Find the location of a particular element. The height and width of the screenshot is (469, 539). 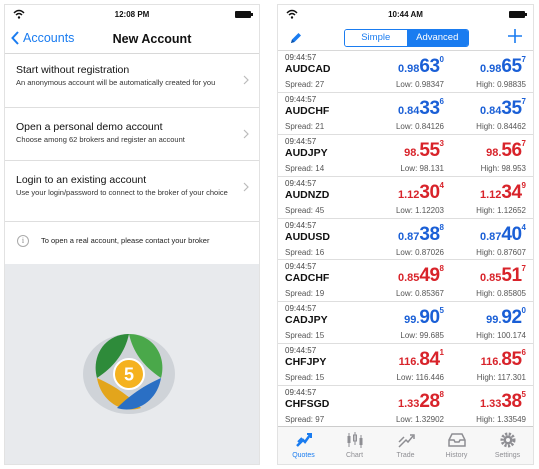

wifi-icon is located at coordinates (292, 14).